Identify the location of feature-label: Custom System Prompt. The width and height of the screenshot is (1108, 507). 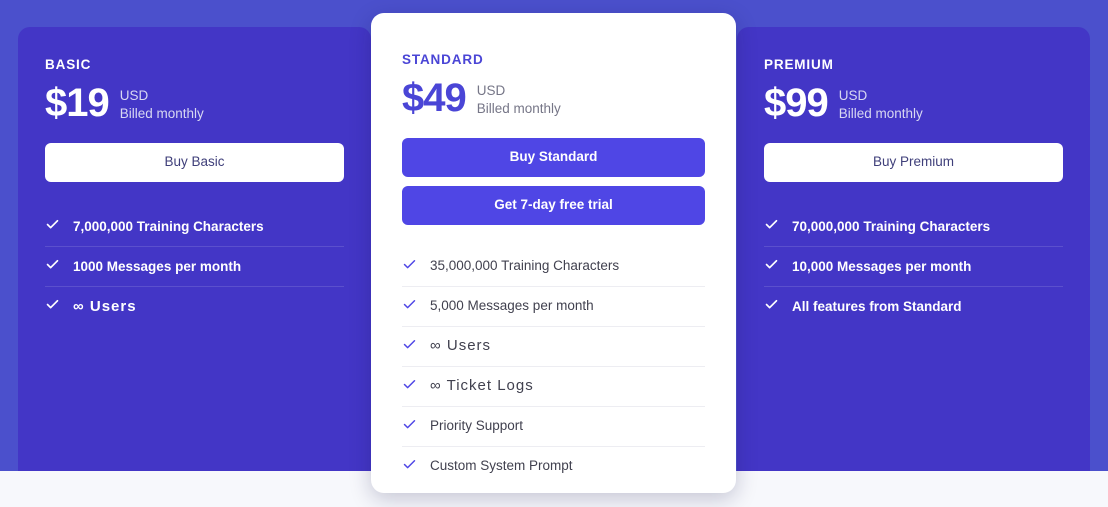
(501, 466).